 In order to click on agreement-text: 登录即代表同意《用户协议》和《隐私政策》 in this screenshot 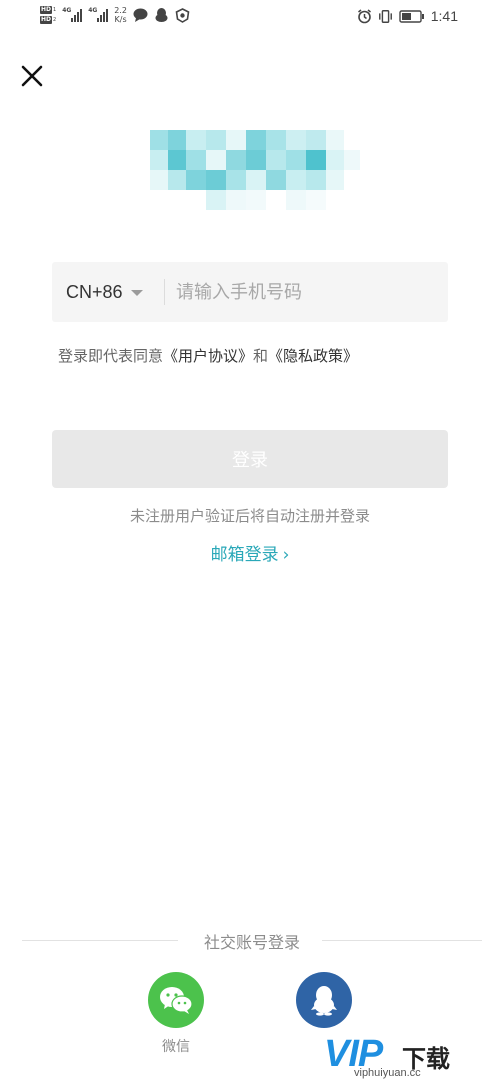, I will do `click(208, 356)`.